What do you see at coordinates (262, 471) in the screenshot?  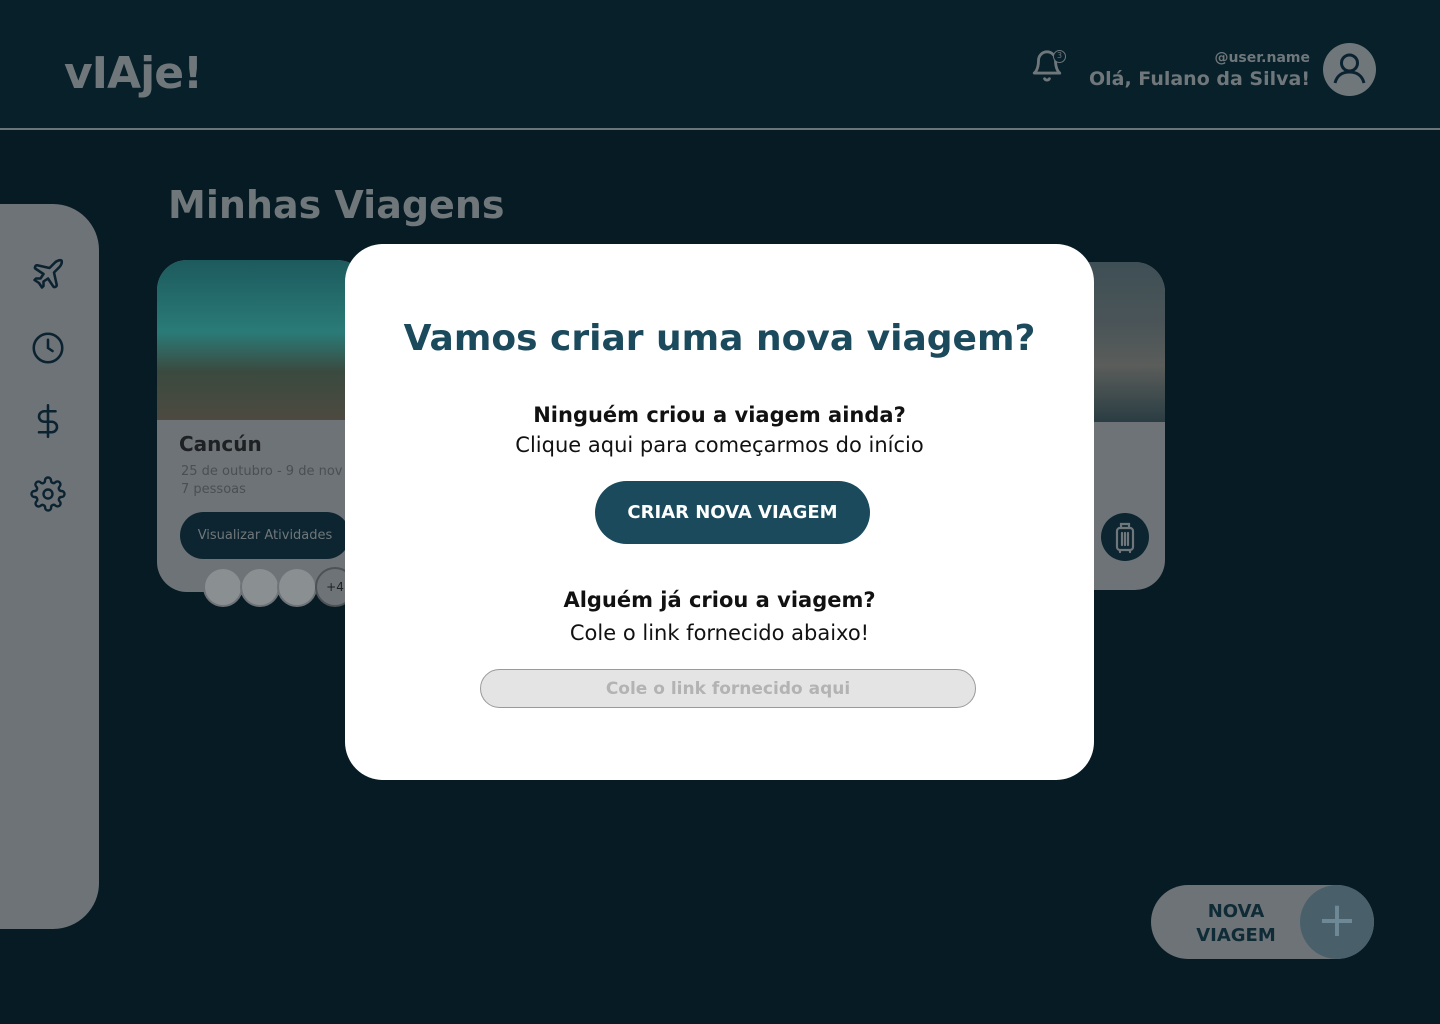 I see `trip-dates: 25 de outubro - 9 de nov` at bounding box center [262, 471].